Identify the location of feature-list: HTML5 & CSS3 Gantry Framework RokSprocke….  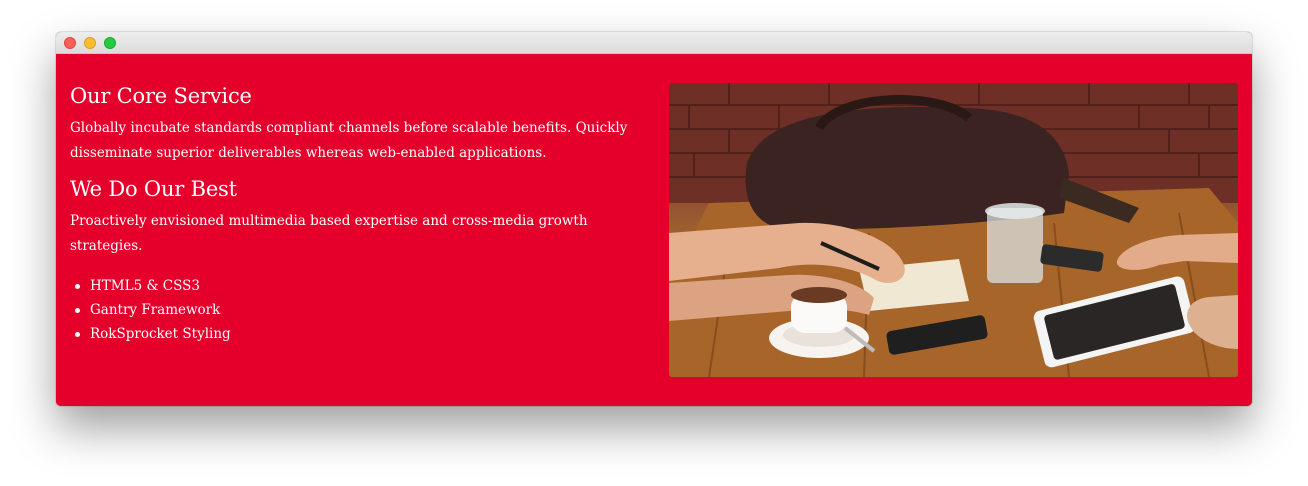
(355, 310).